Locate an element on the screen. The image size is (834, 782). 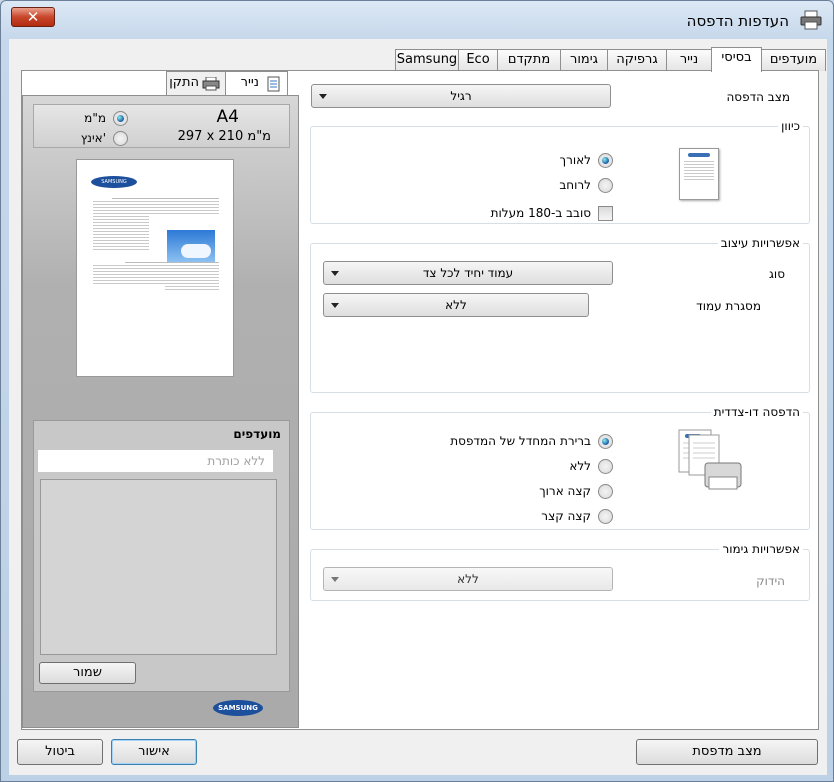
staple-label: הידוק is located at coordinates (770, 581).